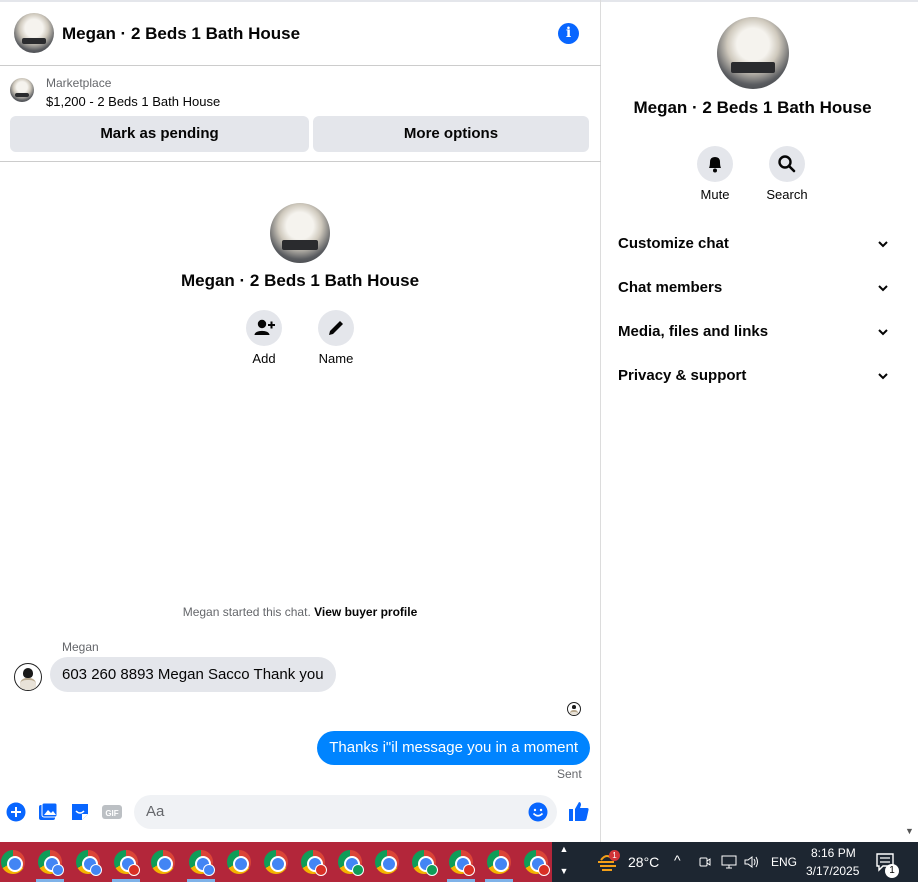  What do you see at coordinates (568, 33) in the screenshot?
I see `info-icon: i` at bounding box center [568, 33].